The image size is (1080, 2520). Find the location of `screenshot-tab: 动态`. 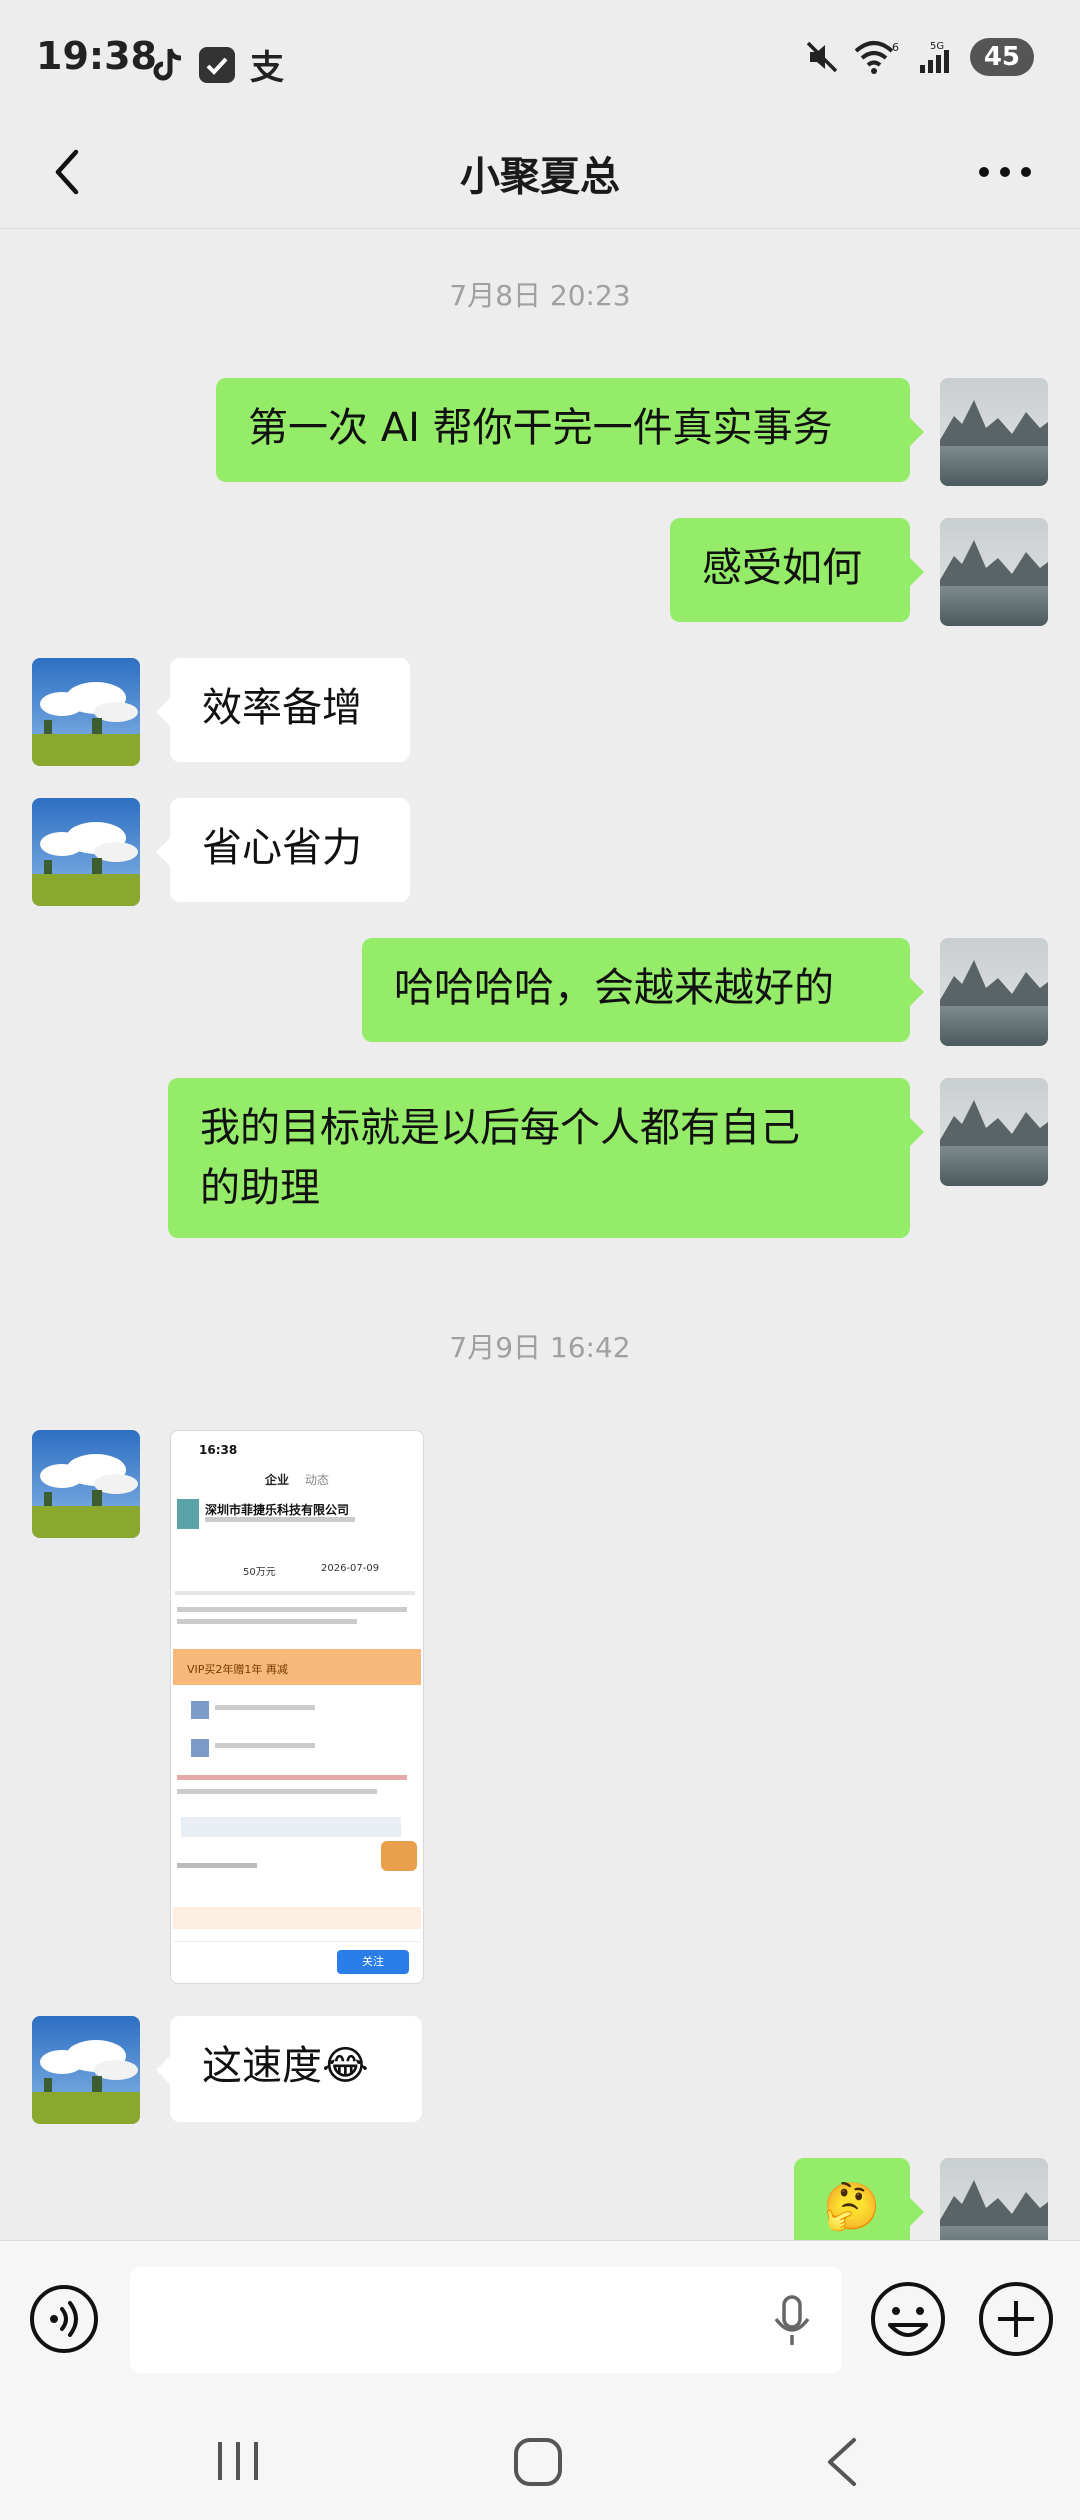

screenshot-tab: 动态 is located at coordinates (317, 1480).